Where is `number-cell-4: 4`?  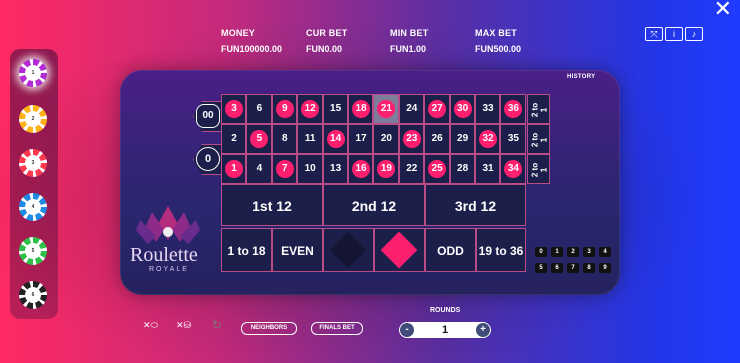 number-cell-4: 4 is located at coordinates (259, 169).